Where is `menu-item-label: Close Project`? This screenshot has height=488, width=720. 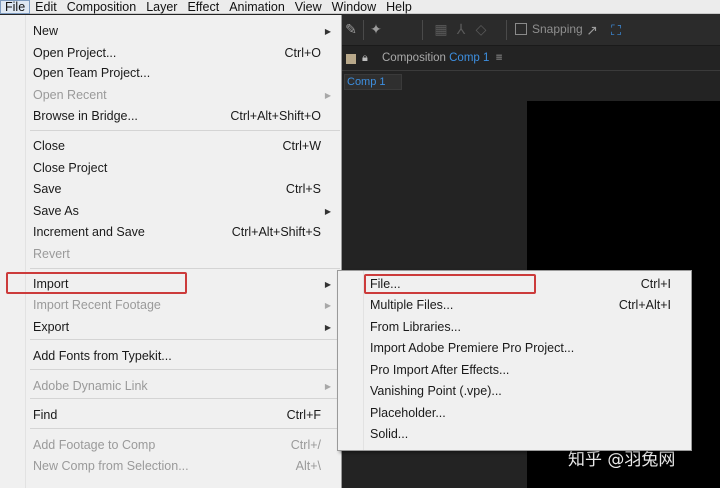
menu-item-label: Close Project is located at coordinates (70, 168).